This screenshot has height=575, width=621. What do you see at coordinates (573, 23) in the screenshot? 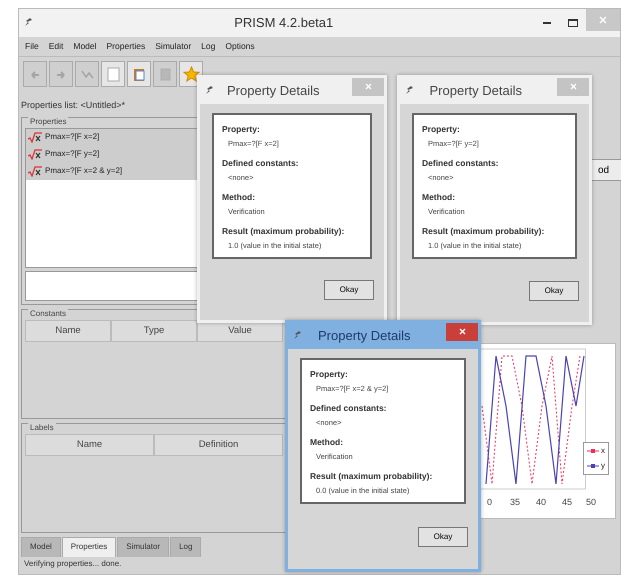
I see `maximize-icon` at bounding box center [573, 23].